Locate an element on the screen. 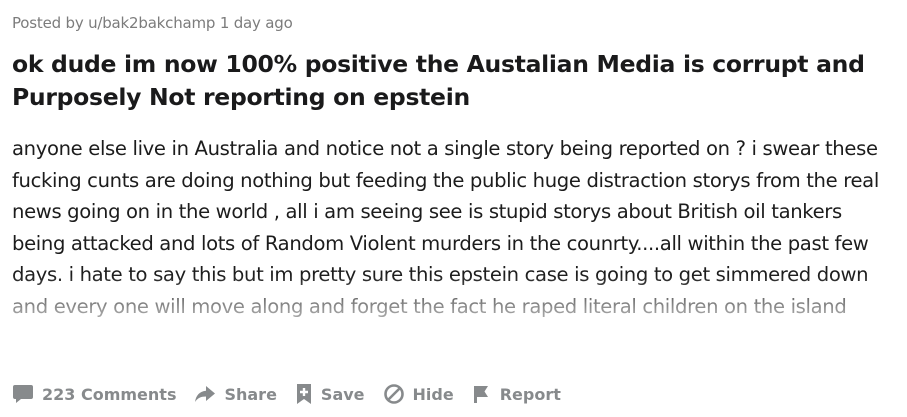 Image resolution: width=907 pixels, height=417 pixels. hide-icon is located at coordinates (393, 394).